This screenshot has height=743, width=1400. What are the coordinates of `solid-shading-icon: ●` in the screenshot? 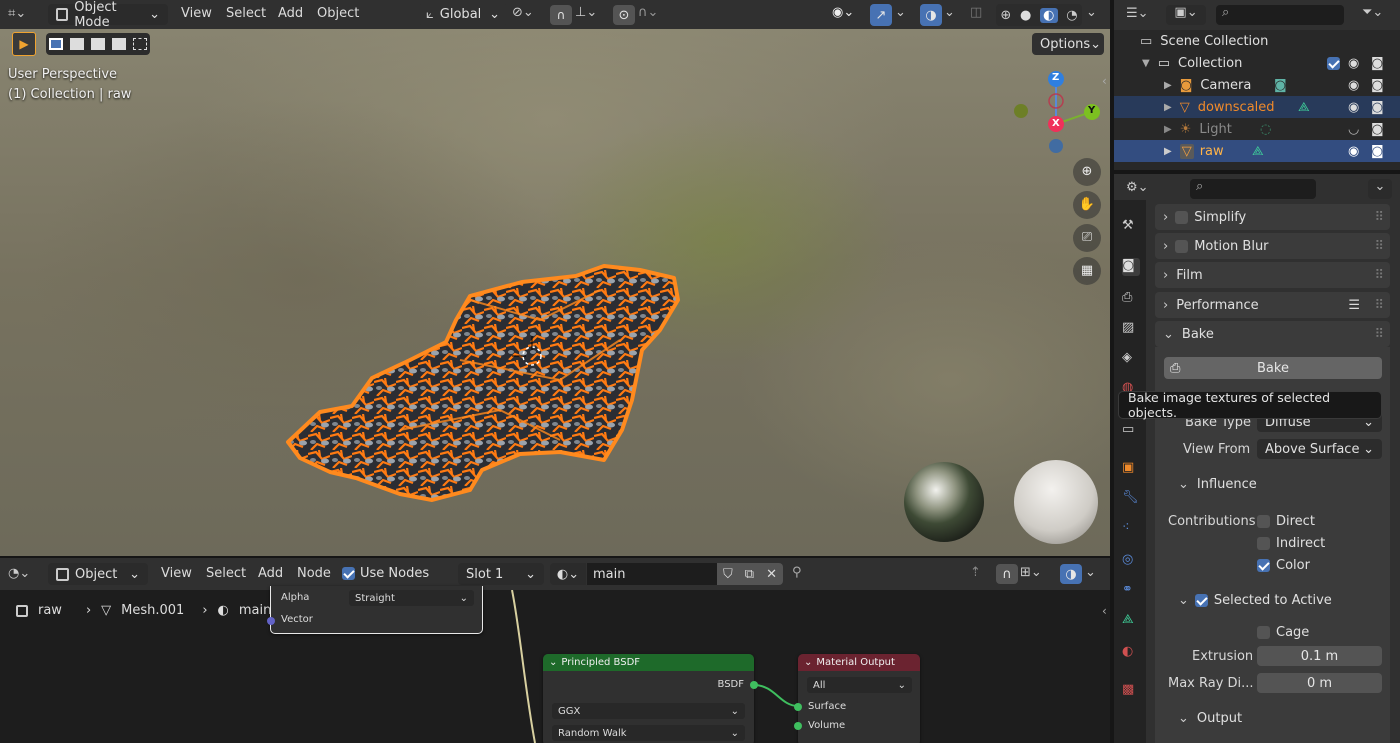 It's located at (1025, 15).